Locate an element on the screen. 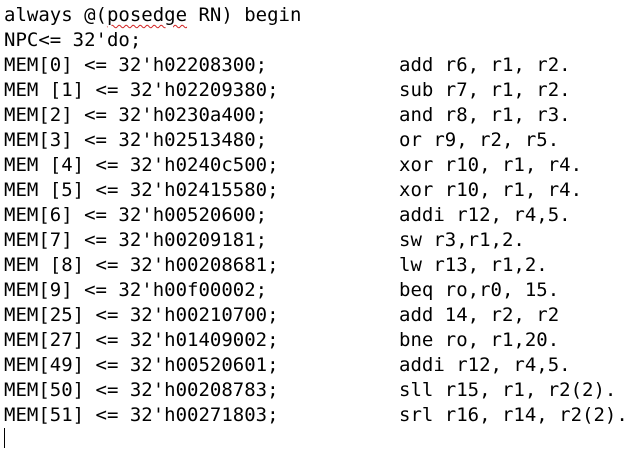 The height and width of the screenshot is (449, 643). memory-assignment: MEM[3] <= 32'h02513480; is located at coordinates (136, 140).